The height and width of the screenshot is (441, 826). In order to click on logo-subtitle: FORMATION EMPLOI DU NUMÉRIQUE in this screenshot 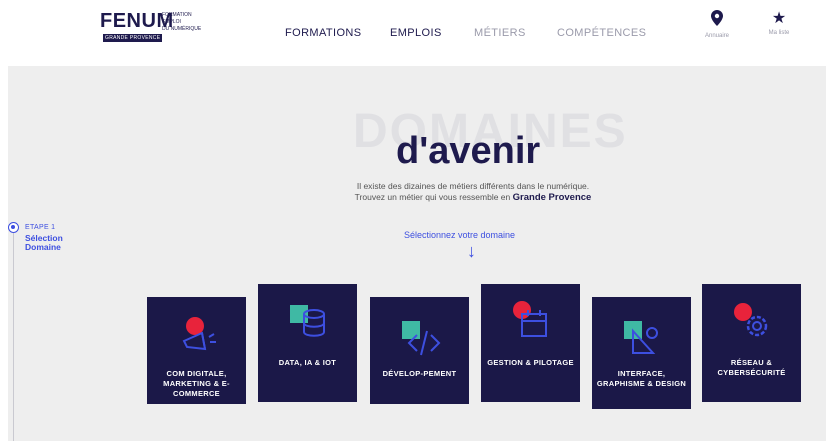, I will do `click(182, 22)`.